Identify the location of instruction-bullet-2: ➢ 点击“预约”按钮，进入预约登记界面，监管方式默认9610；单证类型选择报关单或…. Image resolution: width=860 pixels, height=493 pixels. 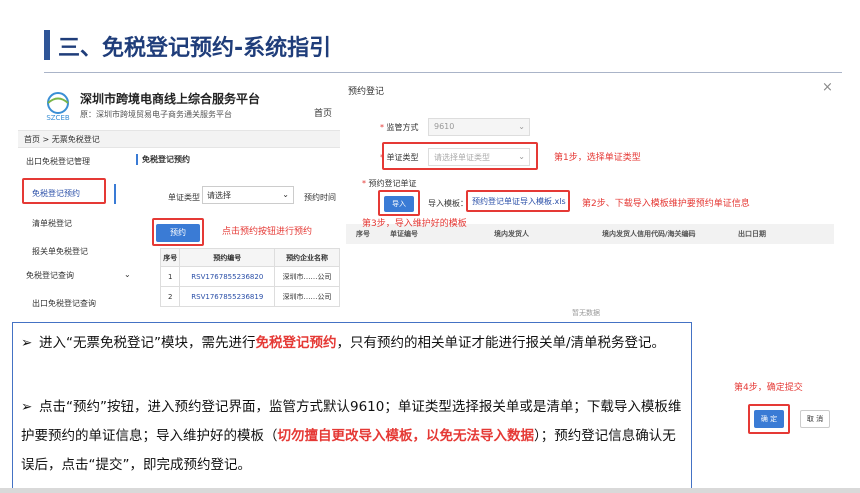
(353, 436).